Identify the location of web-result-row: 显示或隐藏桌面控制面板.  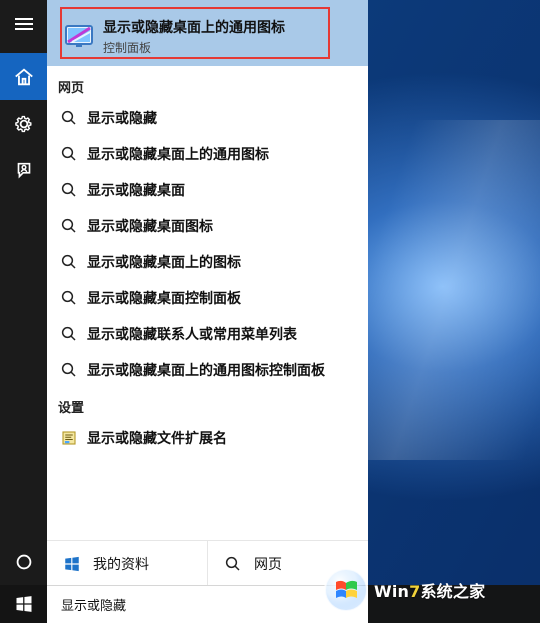
(207, 298).